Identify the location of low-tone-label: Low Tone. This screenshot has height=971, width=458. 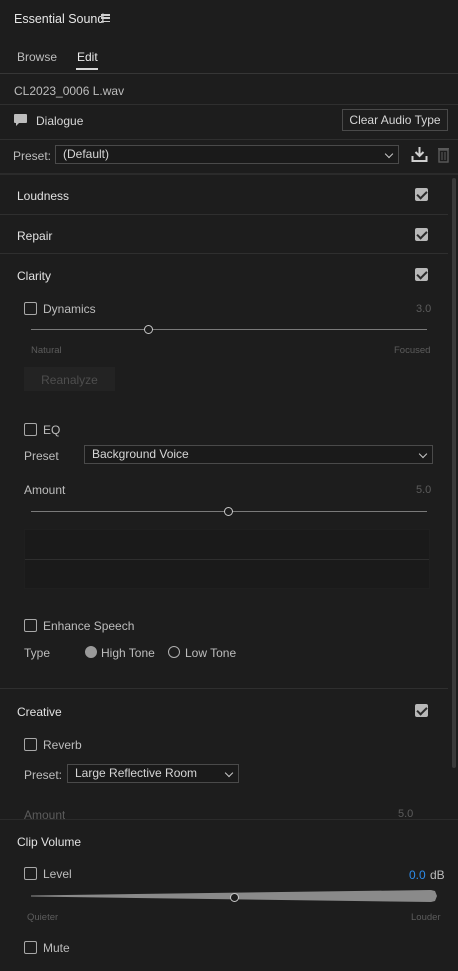
(211, 653).